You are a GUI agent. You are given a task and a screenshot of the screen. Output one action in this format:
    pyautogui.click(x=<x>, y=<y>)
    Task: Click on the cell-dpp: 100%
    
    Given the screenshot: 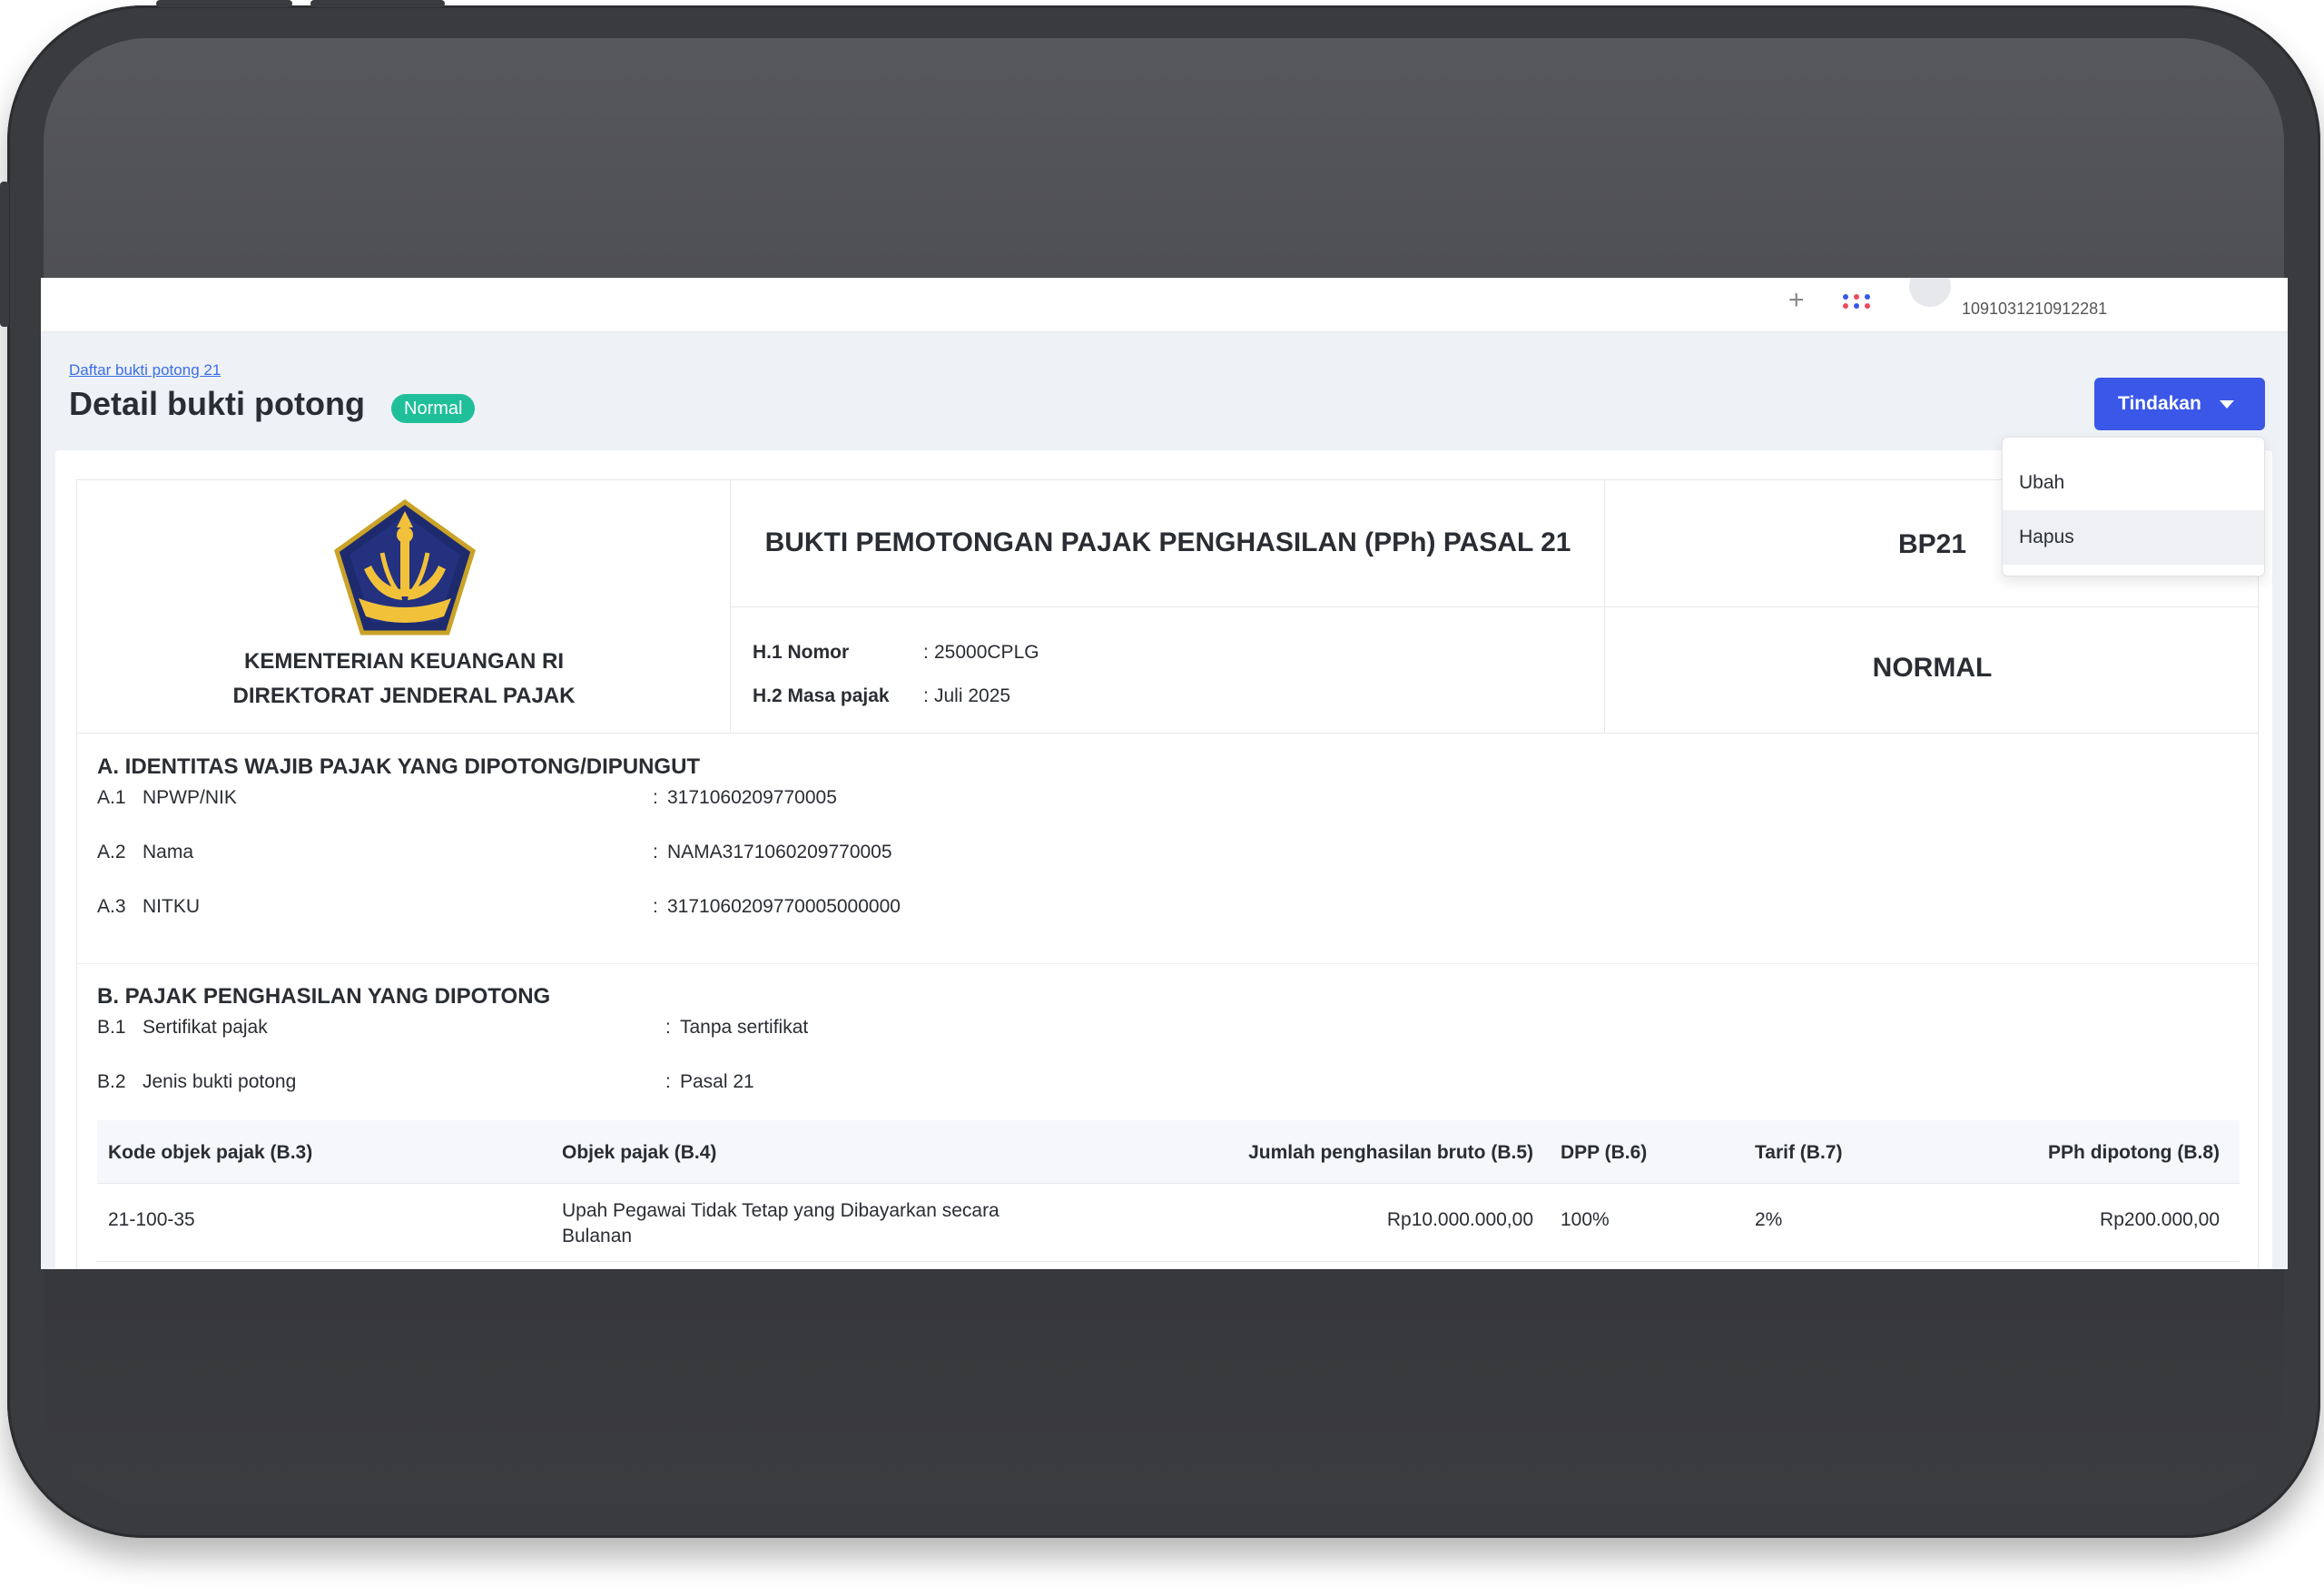 What is the action you would take?
    pyautogui.click(x=1585, y=1220)
    